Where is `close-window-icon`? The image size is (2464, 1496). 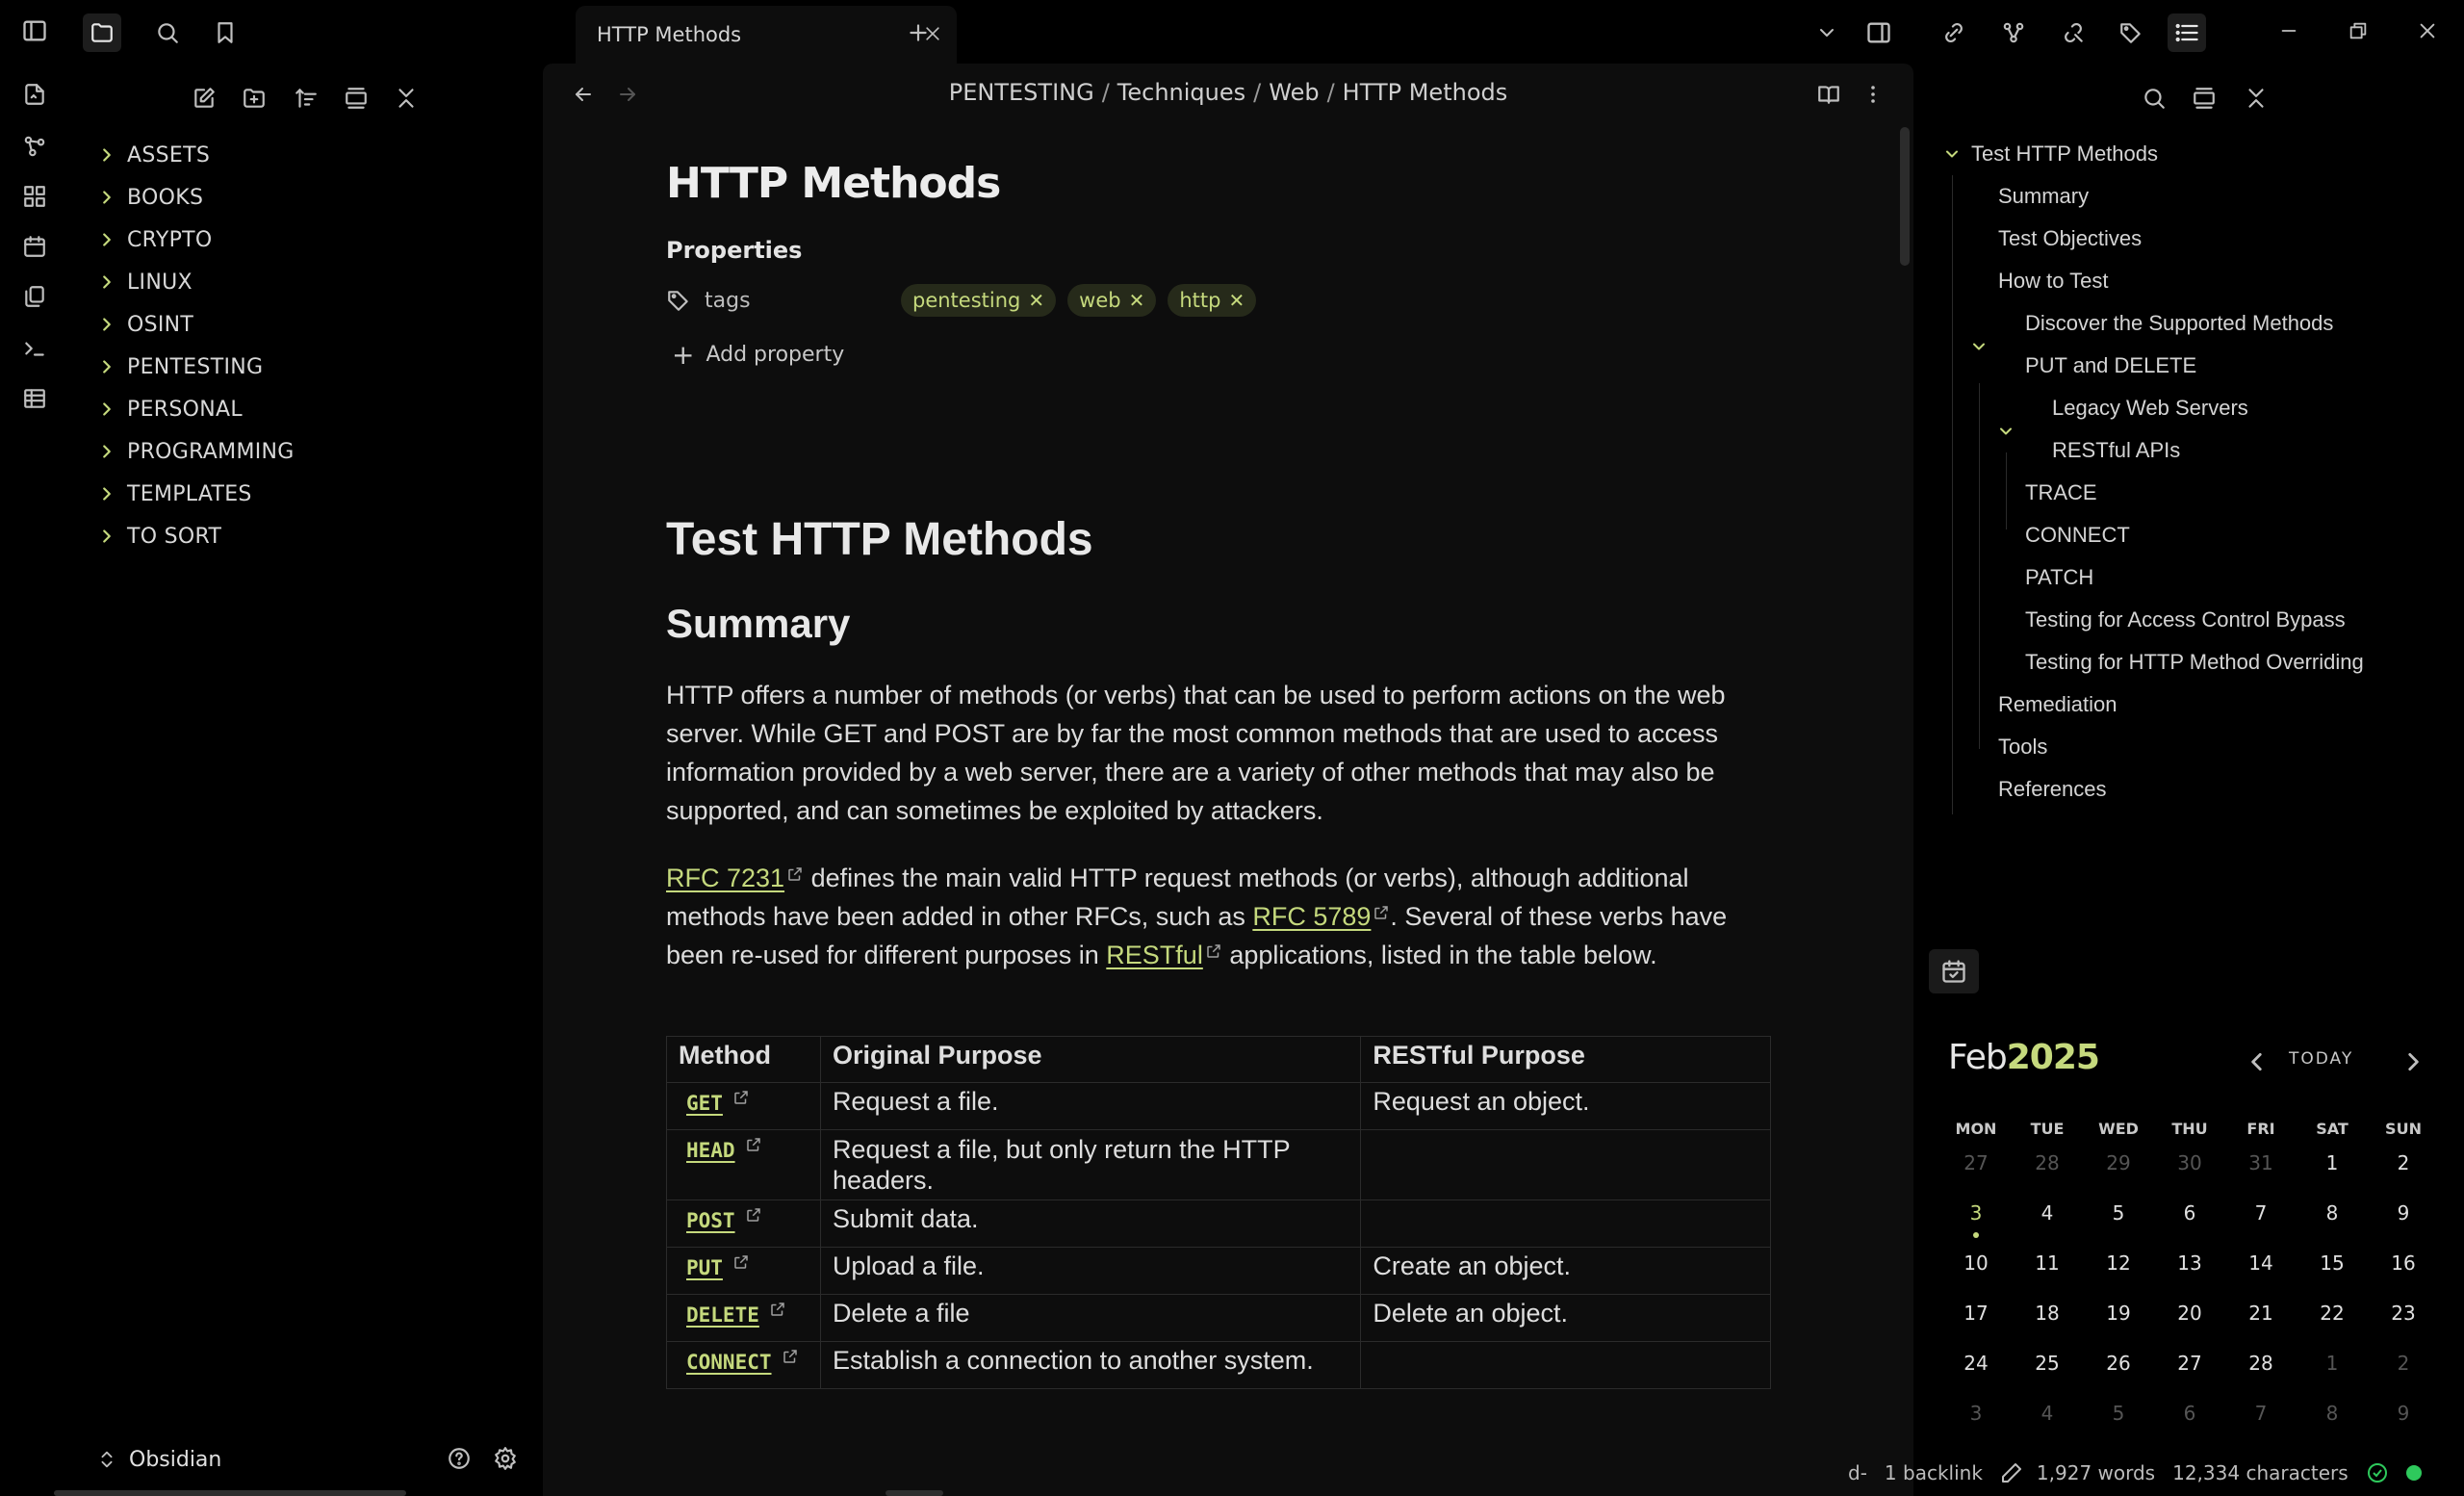 close-window-icon is located at coordinates (2427, 31).